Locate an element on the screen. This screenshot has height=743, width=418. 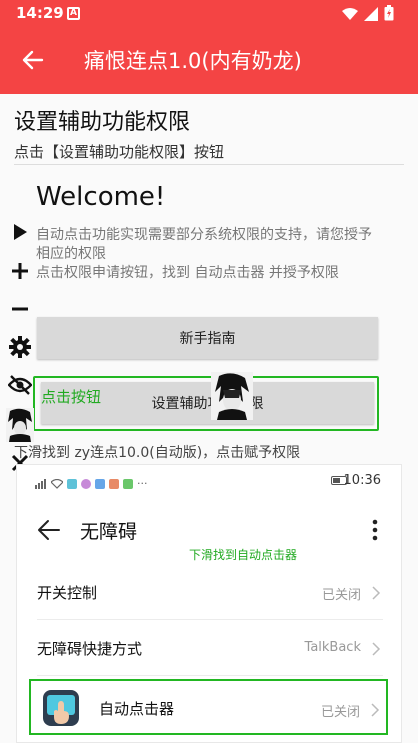
overflow-menu-icon is located at coordinates (375, 530).